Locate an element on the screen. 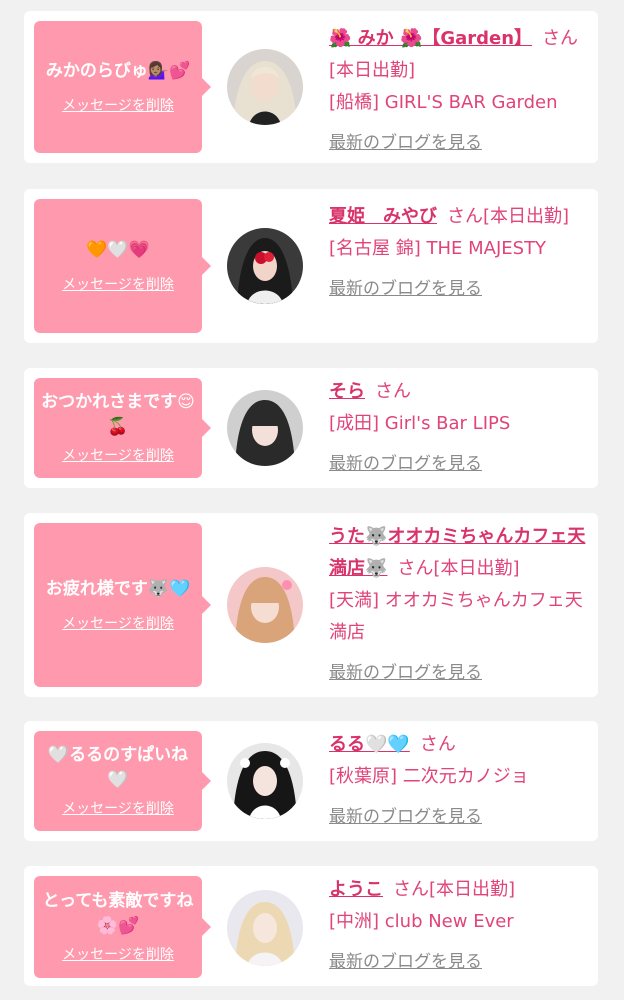 The height and width of the screenshot is (1000, 624). shop-name: [成田] Girl's Bar LIPS is located at coordinates (420, 423).